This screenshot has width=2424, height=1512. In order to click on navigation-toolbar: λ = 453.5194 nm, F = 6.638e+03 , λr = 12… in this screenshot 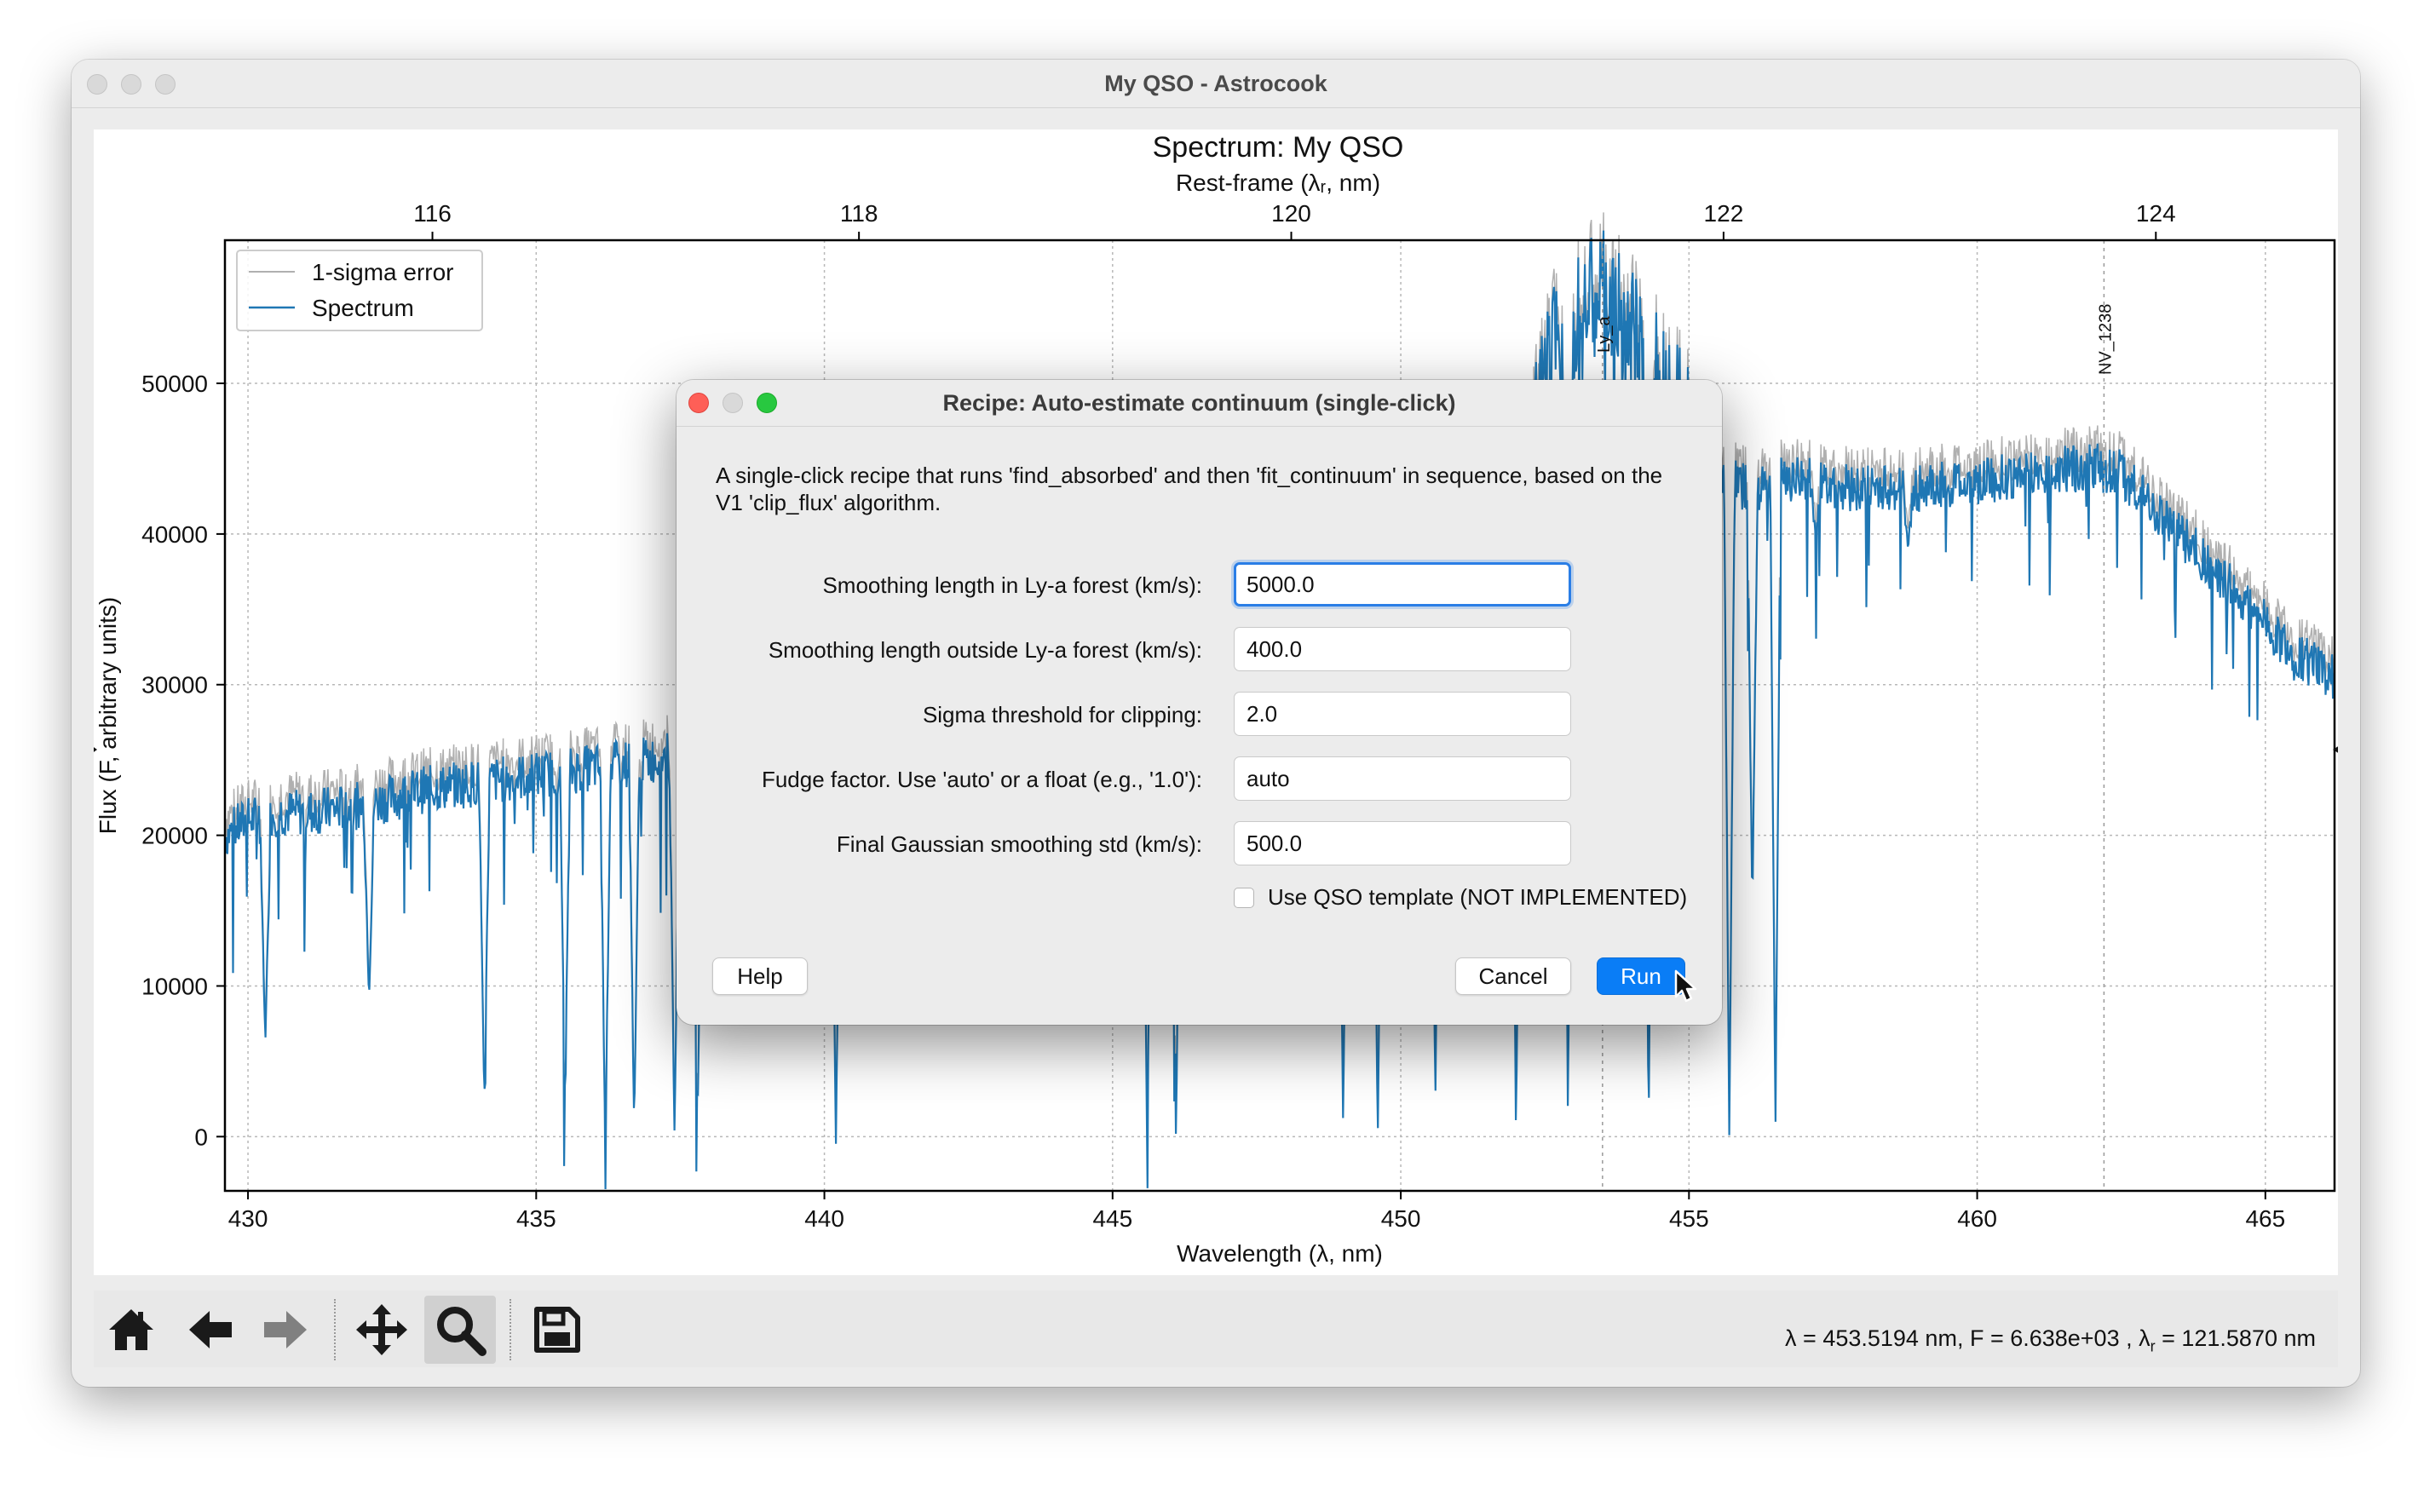, I will do `click(1216, 1329)`.